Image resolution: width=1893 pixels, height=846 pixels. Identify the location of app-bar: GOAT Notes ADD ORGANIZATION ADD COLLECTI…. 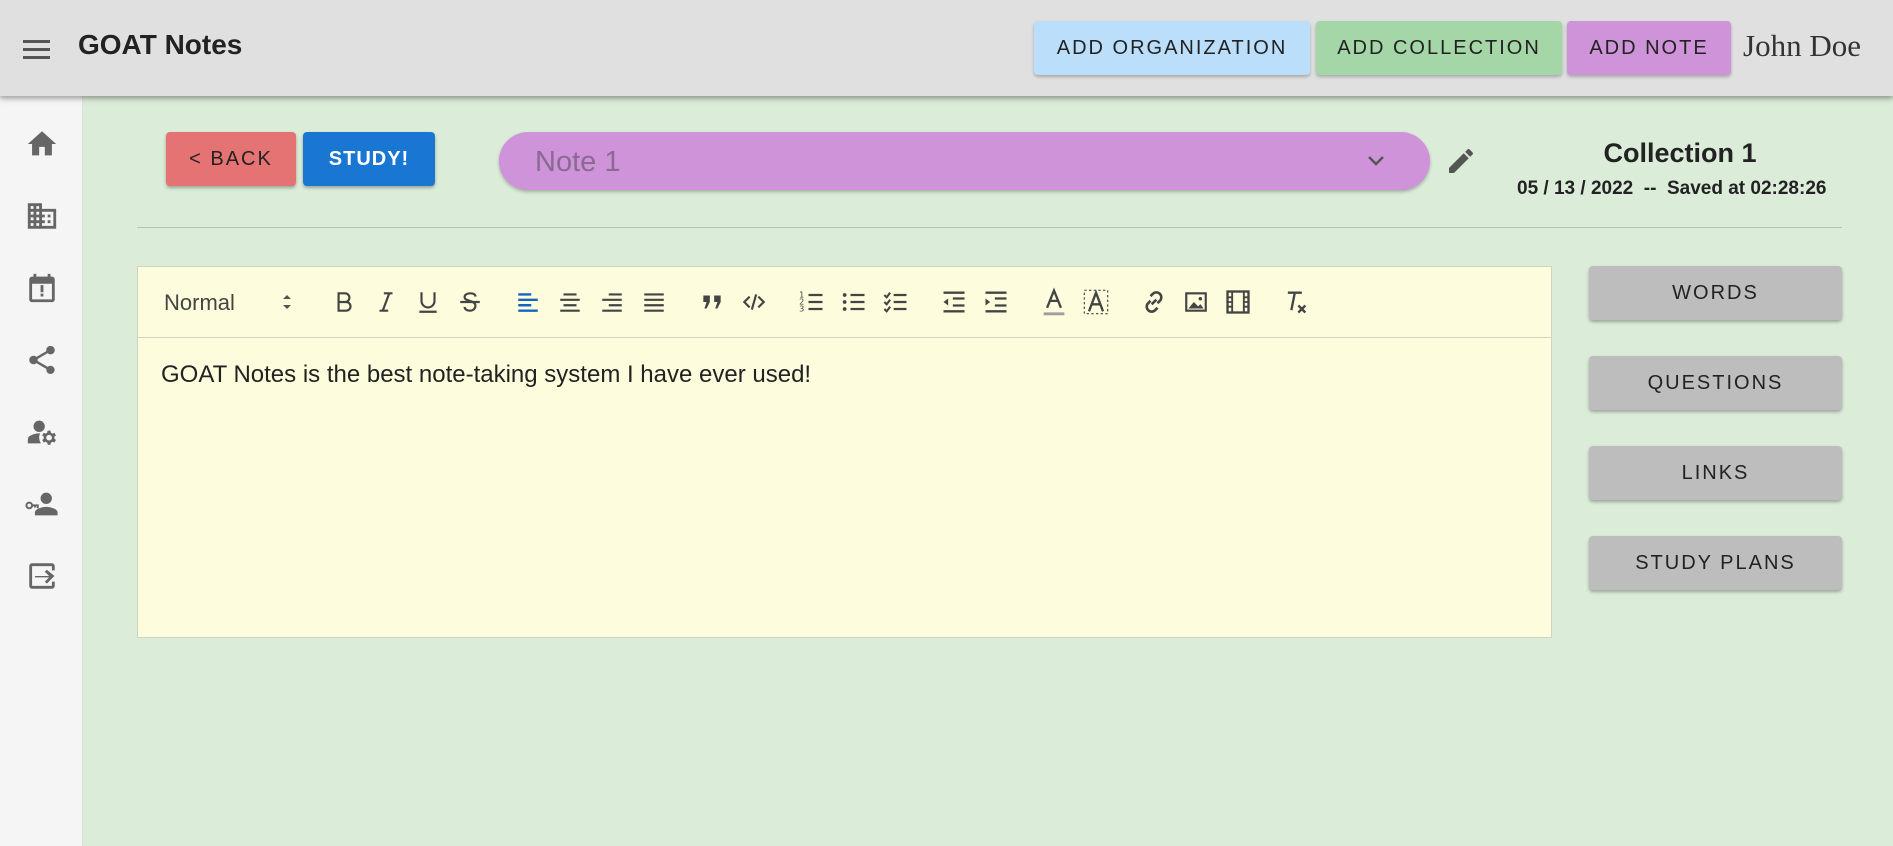
(946, 48).